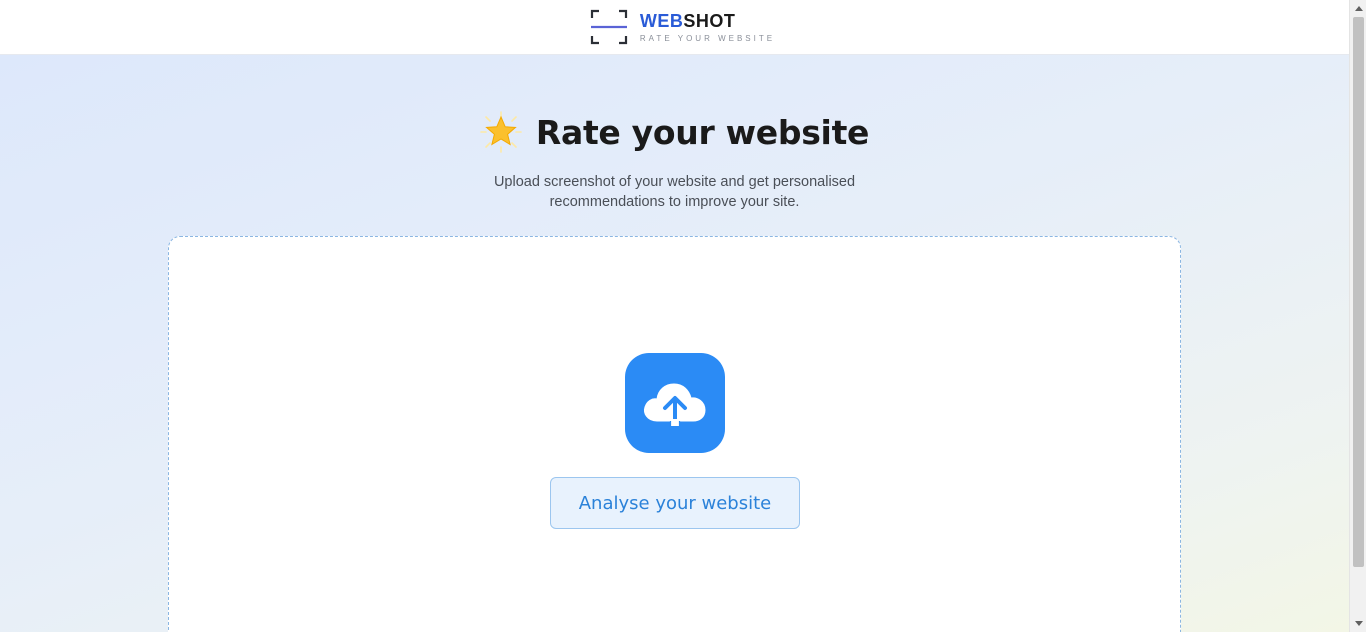 The height and width of the screenshot is (632, 1366). I want to click on page-title: Rate your website, so click(702, 132).